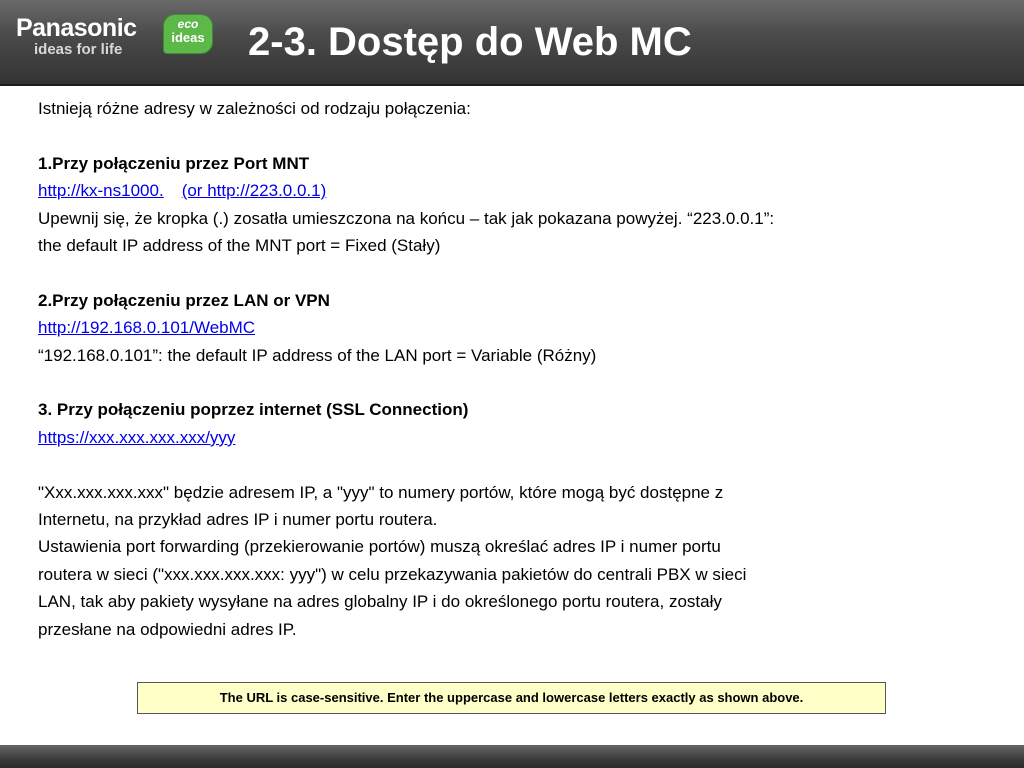 Image resolution: width=1024 pixels, height=768 pixels. What do you see at coordinates (512, 756) in the screenshot?
I see `slide-footer-bar` at bounding box center [512, 756].